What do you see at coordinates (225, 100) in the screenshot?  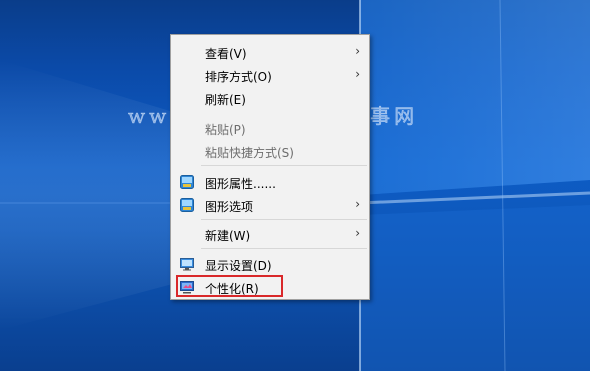 I see `menu-item-label: 刷新(E)` at bounding box center [225, 100].